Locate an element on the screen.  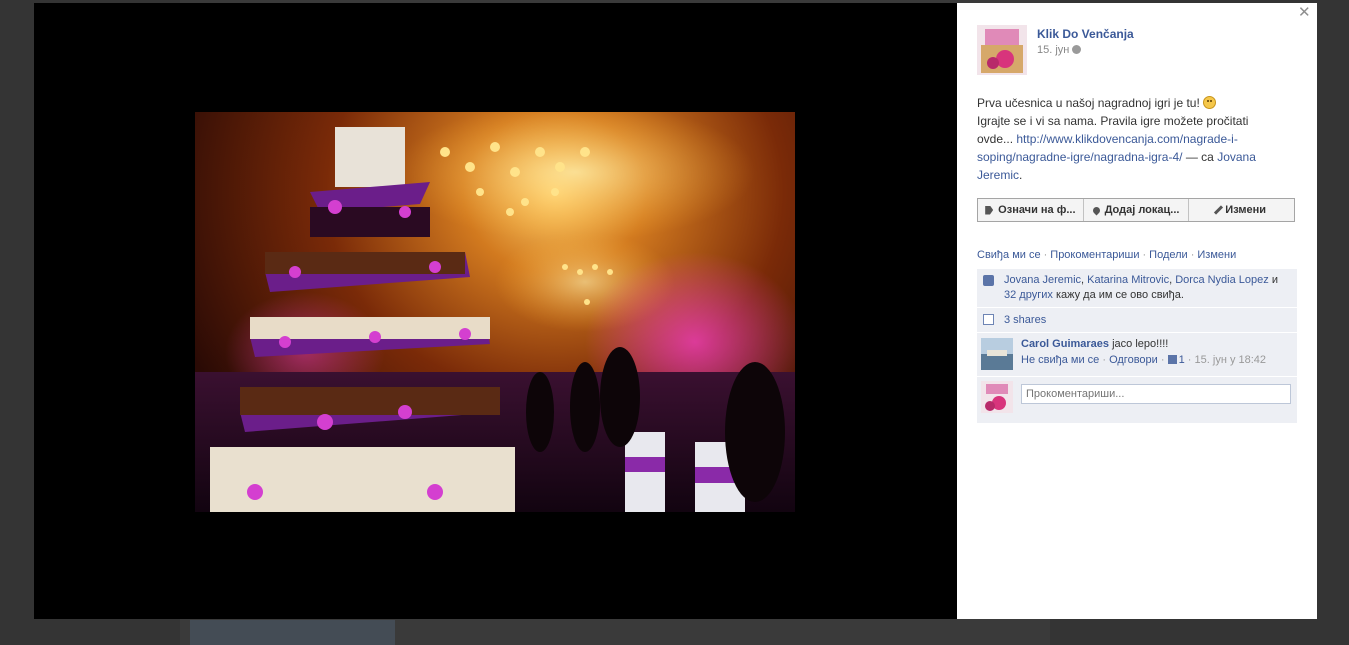
location-pin-icon is located at coordinates (1096, 210).